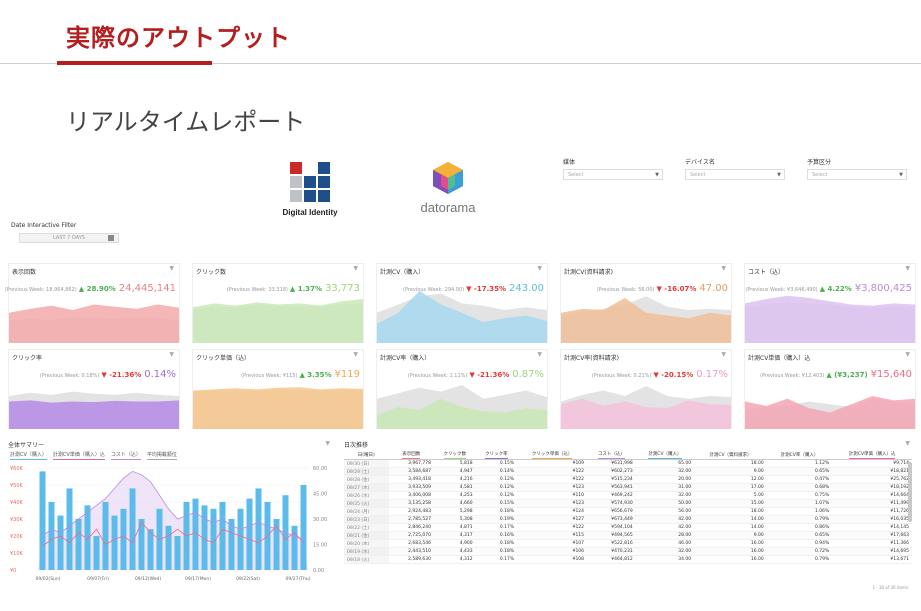 Image resolution: width=921 pixels, height=611 pixels. Describe the element at coordinates (872, 455) in the screenshot. I see `column-header: 計測CV単価（購入）込` at that location.